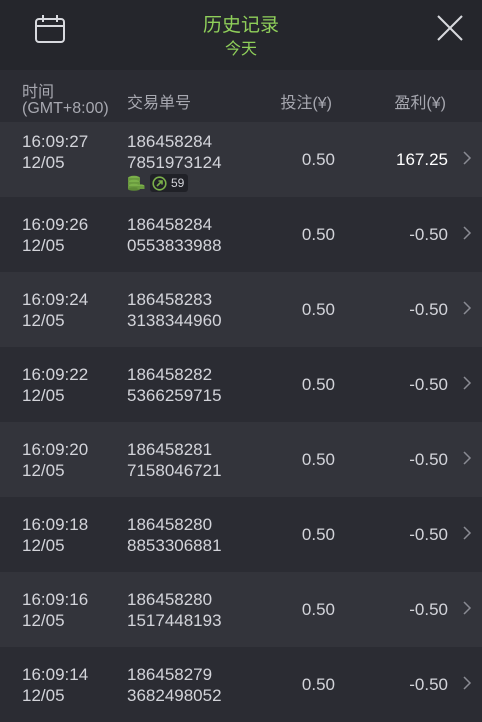 This screenshot has height=722, width=482. I want to click on row-time: 16:09:26 12/05, so click(55, 235).